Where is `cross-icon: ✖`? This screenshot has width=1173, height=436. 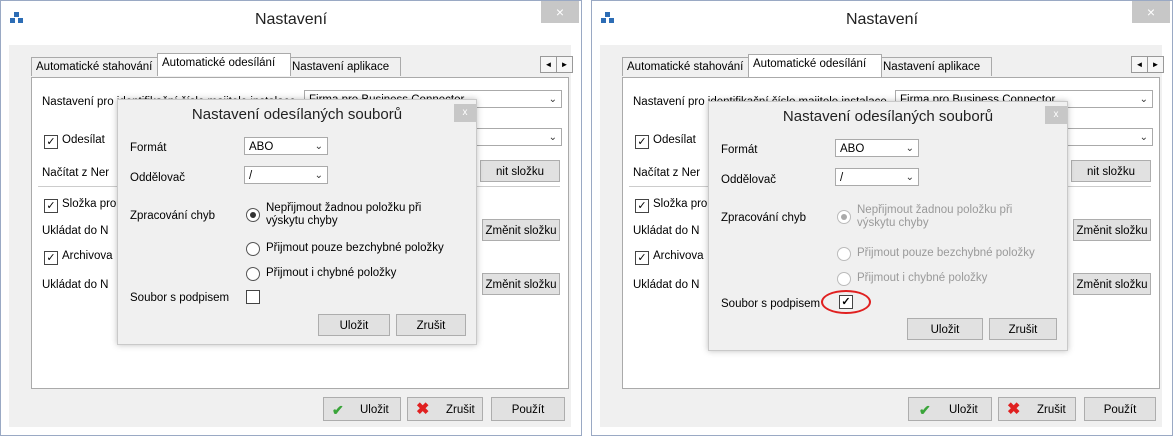
cross-icon: ✖ is located at coordinates (423, 409).